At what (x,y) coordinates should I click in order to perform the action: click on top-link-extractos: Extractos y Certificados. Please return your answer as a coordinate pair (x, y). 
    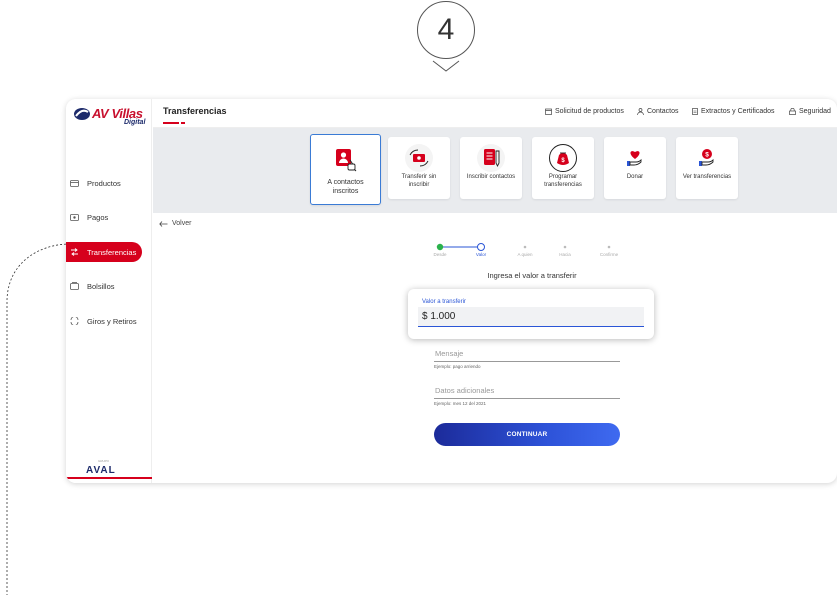
    Looking at the image, I should click on (733, 111).